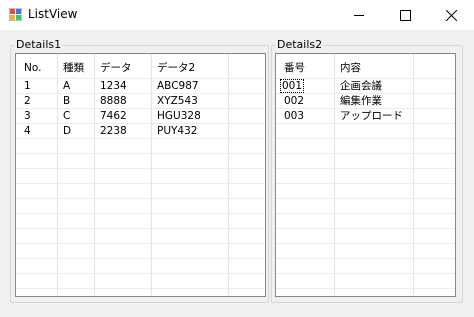  Describe the element at coordinates (178, 86) in the screenshot. I see `cell-data2: ABC987` at that location.